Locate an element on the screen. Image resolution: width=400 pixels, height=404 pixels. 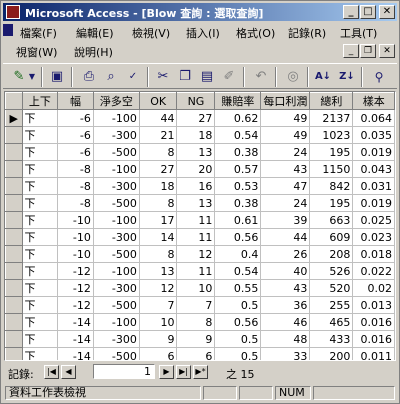
paste-icon: ▤ is located at coordinates (207, 77).